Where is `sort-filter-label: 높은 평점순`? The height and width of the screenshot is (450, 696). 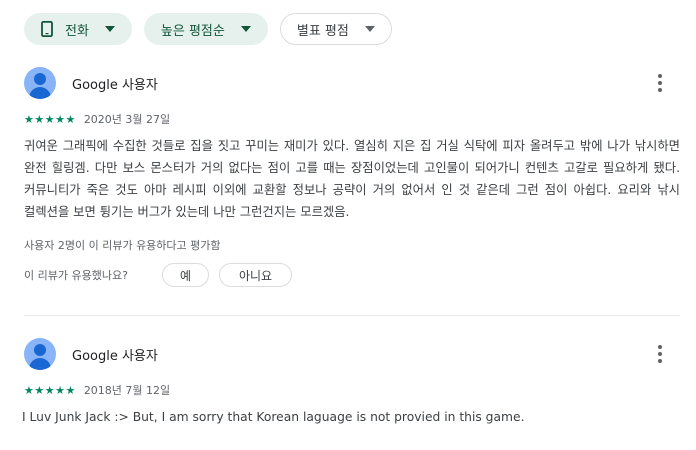 sort-filter-label: 높은 평점순 is located at coordinates (192, 31).